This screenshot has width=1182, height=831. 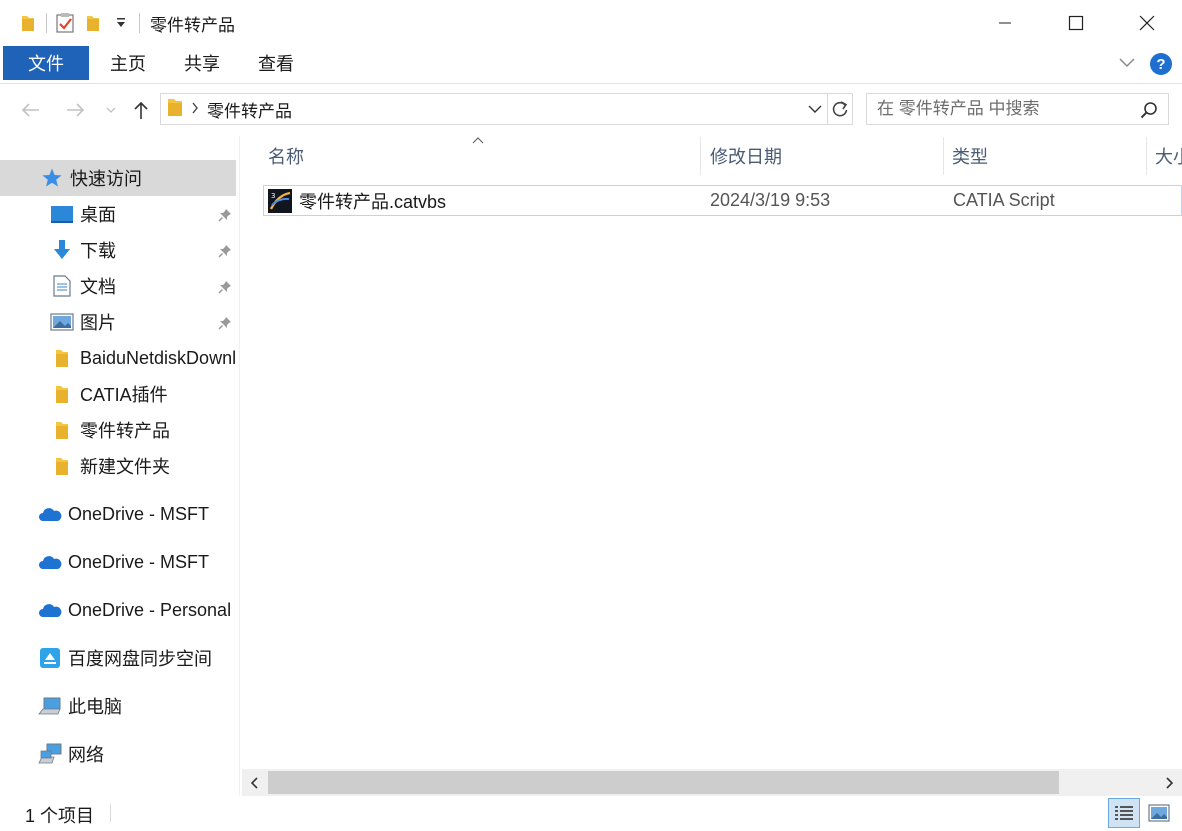 What do you see at coordinates (93, 23) in the screenshot?
I see `new-folder-icon` at bounding box center [93, 23].